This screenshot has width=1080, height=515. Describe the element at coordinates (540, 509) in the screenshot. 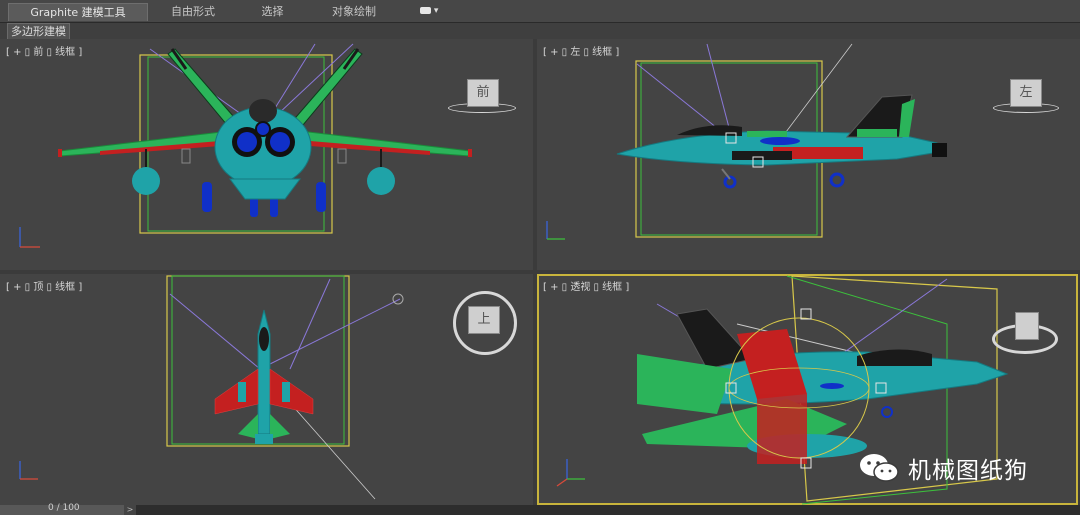

I see `time-slider-bar: < 0 / 100 >` at that location.